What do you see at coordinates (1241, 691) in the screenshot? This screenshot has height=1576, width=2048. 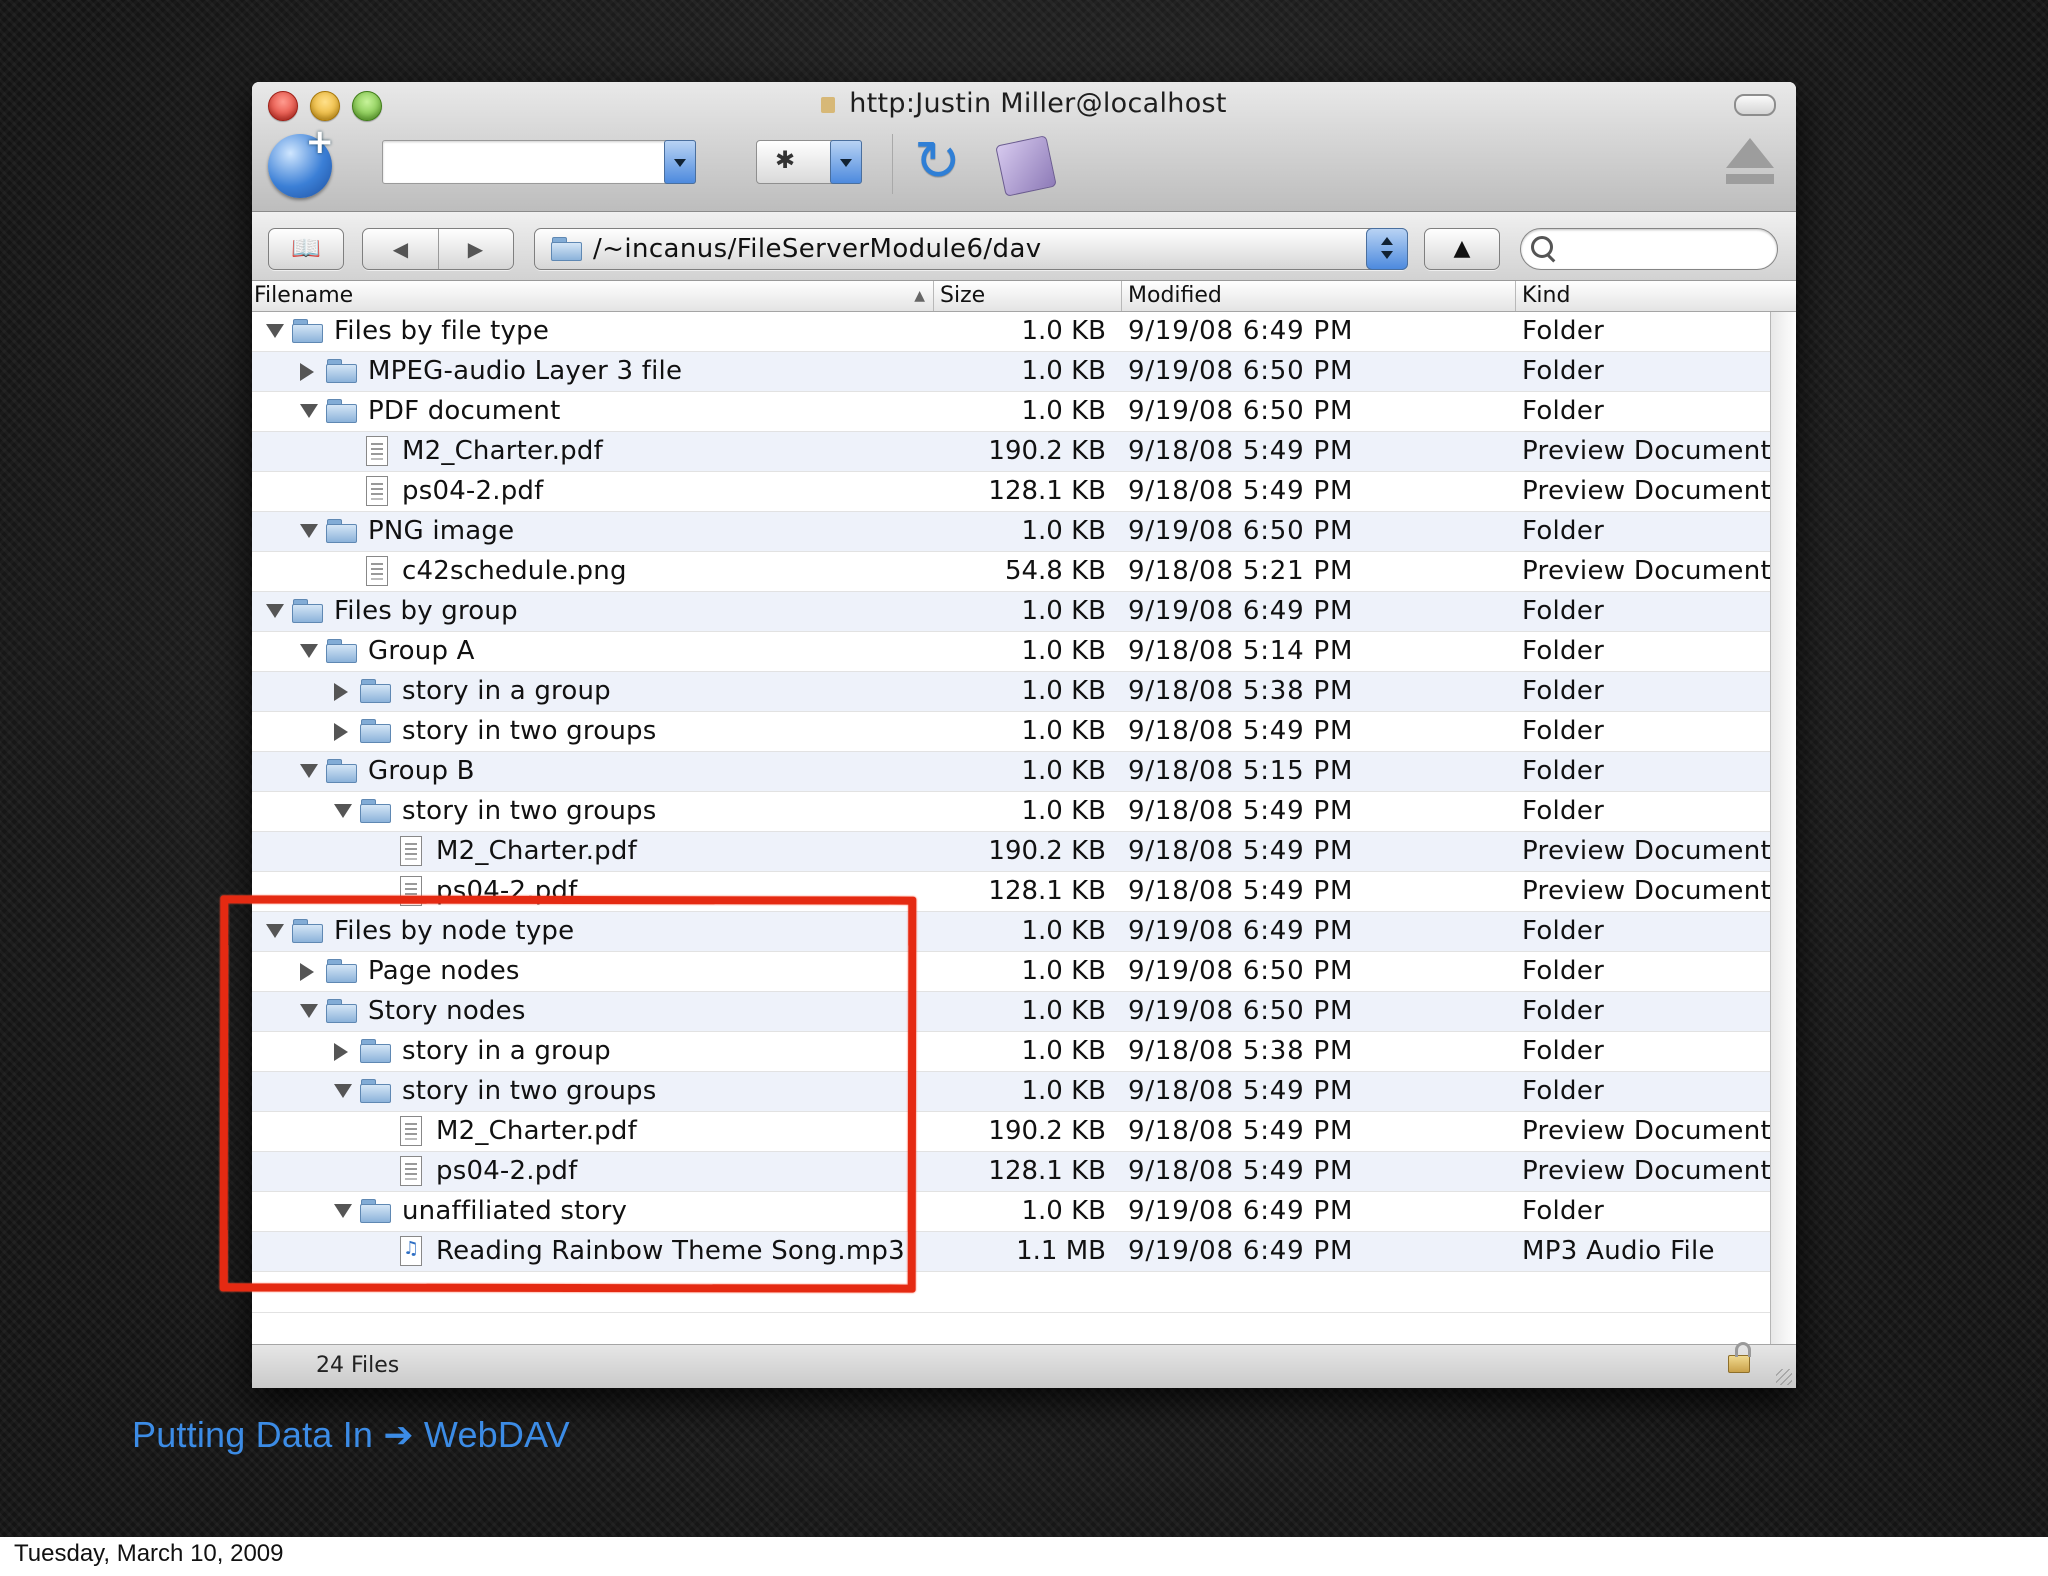 I see `file-modified: 9/18/08 5:38 PM` at bounding box center [1241, 691].